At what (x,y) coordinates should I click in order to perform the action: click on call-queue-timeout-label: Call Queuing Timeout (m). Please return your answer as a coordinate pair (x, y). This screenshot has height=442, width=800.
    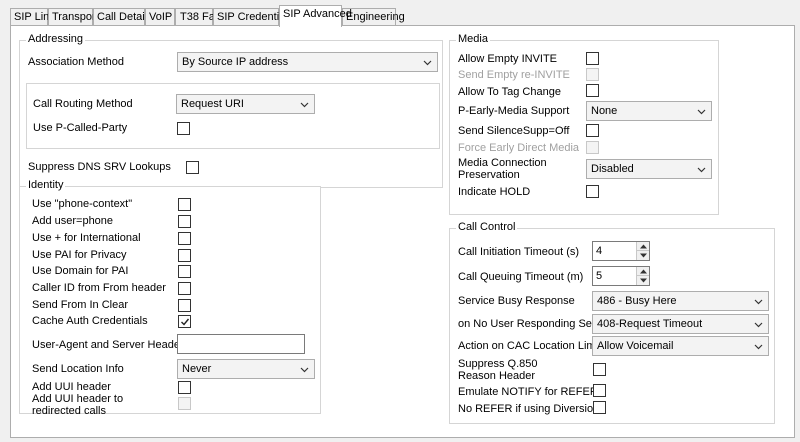
    Looking at the image, I should click on (521, 277).